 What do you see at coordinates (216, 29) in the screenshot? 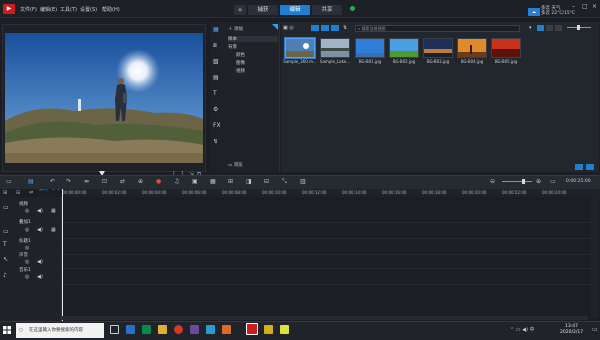
I see `media-icon: ▦` at bounding box center [216, 29].